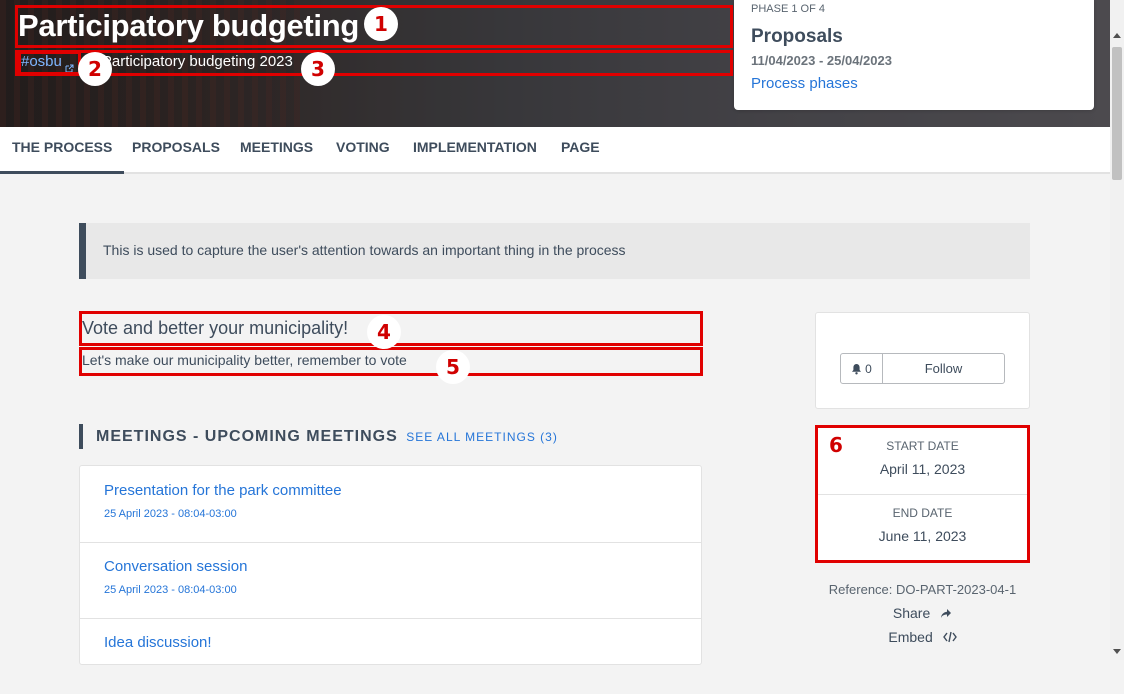 The height and width of the screenshot is (694, 1124). Describe the element at coordinates (363, 149) in the screenshot. I see `tab-voting: VOTING` at that location.